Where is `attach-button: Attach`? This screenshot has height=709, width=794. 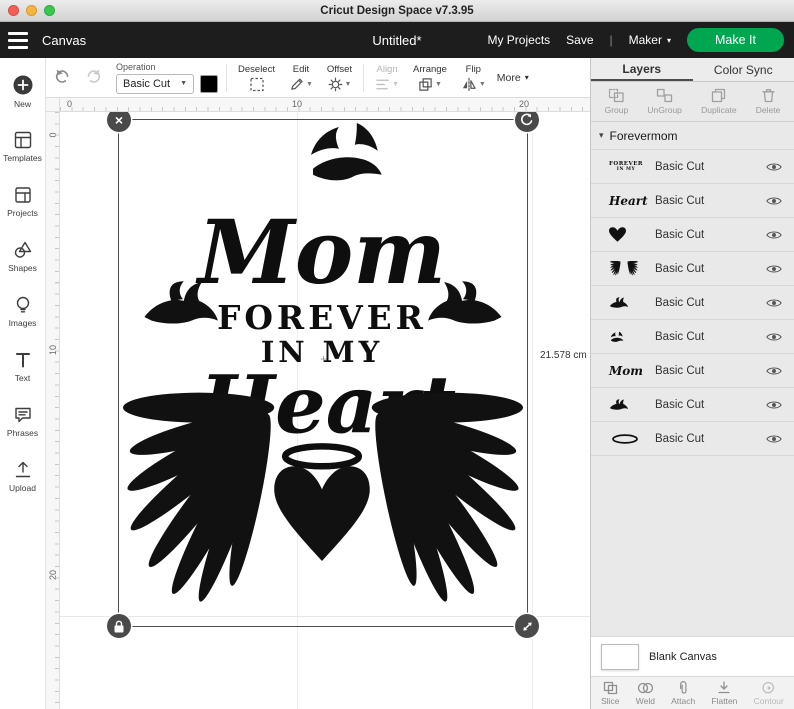
attach-button: Attach is located at coordinates (683, 693).